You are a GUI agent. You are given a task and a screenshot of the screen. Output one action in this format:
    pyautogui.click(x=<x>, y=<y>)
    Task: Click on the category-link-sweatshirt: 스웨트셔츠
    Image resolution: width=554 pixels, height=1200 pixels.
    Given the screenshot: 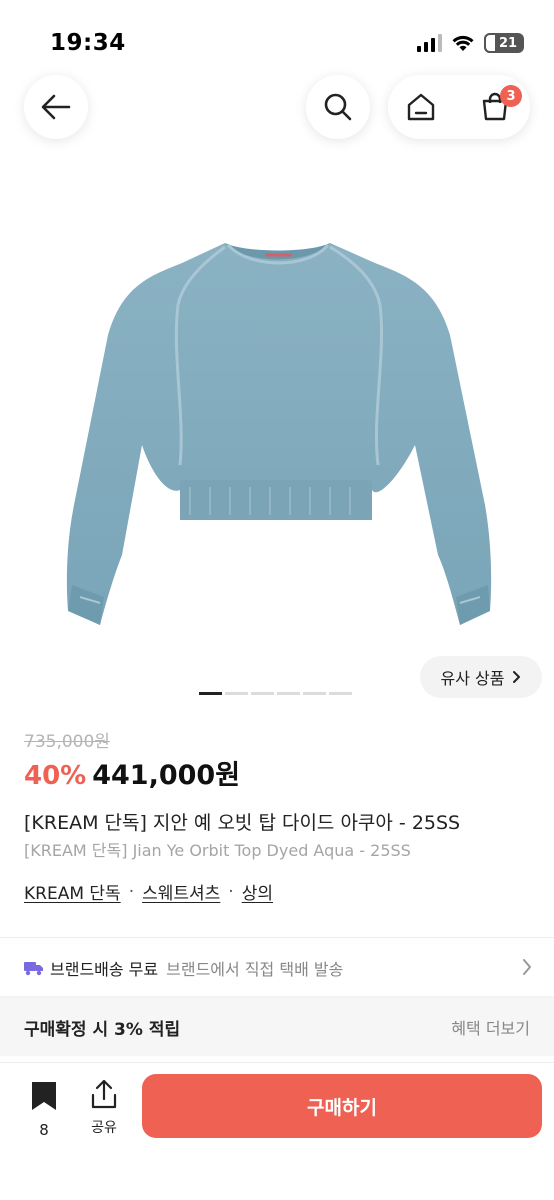 What is the action you would take?
    pyautogui.click(x=181, y=891)
    